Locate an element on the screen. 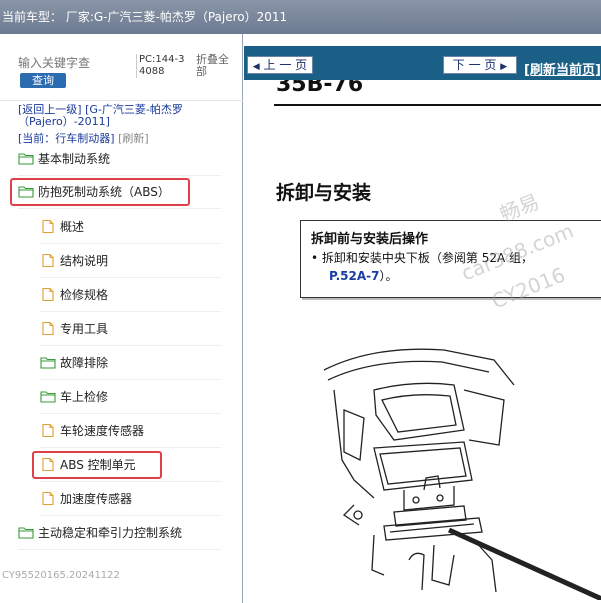 The image size is (601, 603). collapse-all-button: 折叠全部 is located at coordinates (216, 66).